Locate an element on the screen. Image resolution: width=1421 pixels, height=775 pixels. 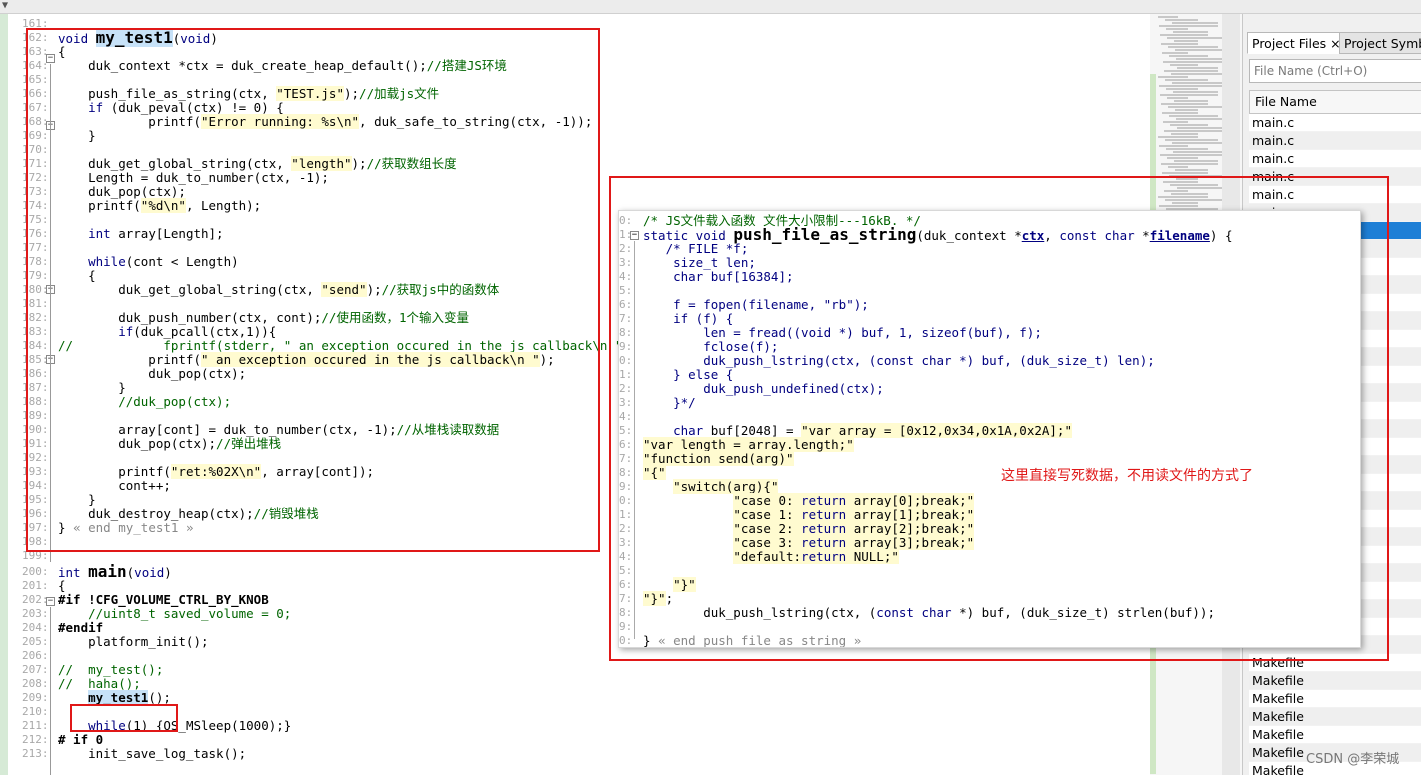
file-name-column-header: File Name is located at coordinates (1335, 102).